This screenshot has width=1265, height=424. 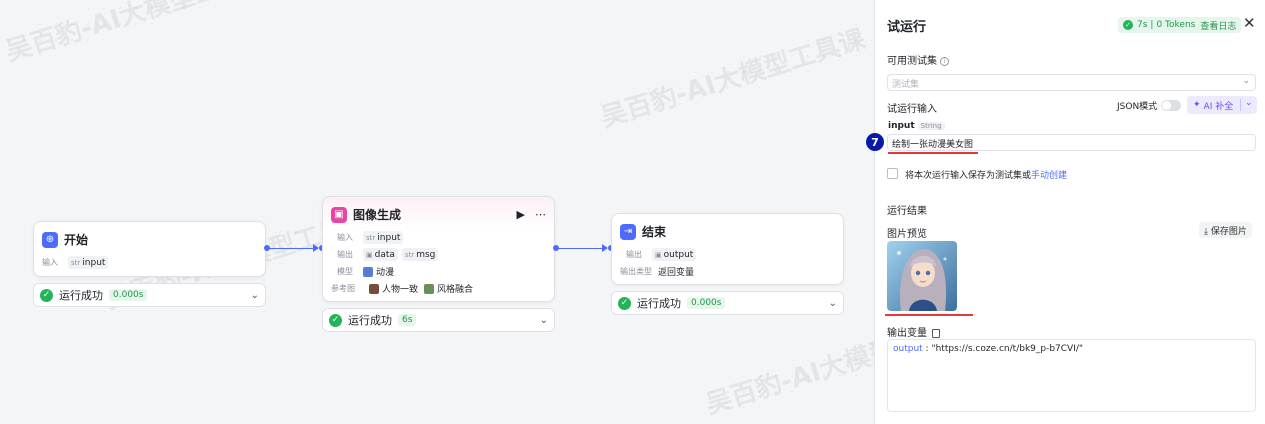 What do you see at coordinates (918, 59) in the screenshot?
I see `testset-label: 可用测试集 i` at bounding box center [918, 59].